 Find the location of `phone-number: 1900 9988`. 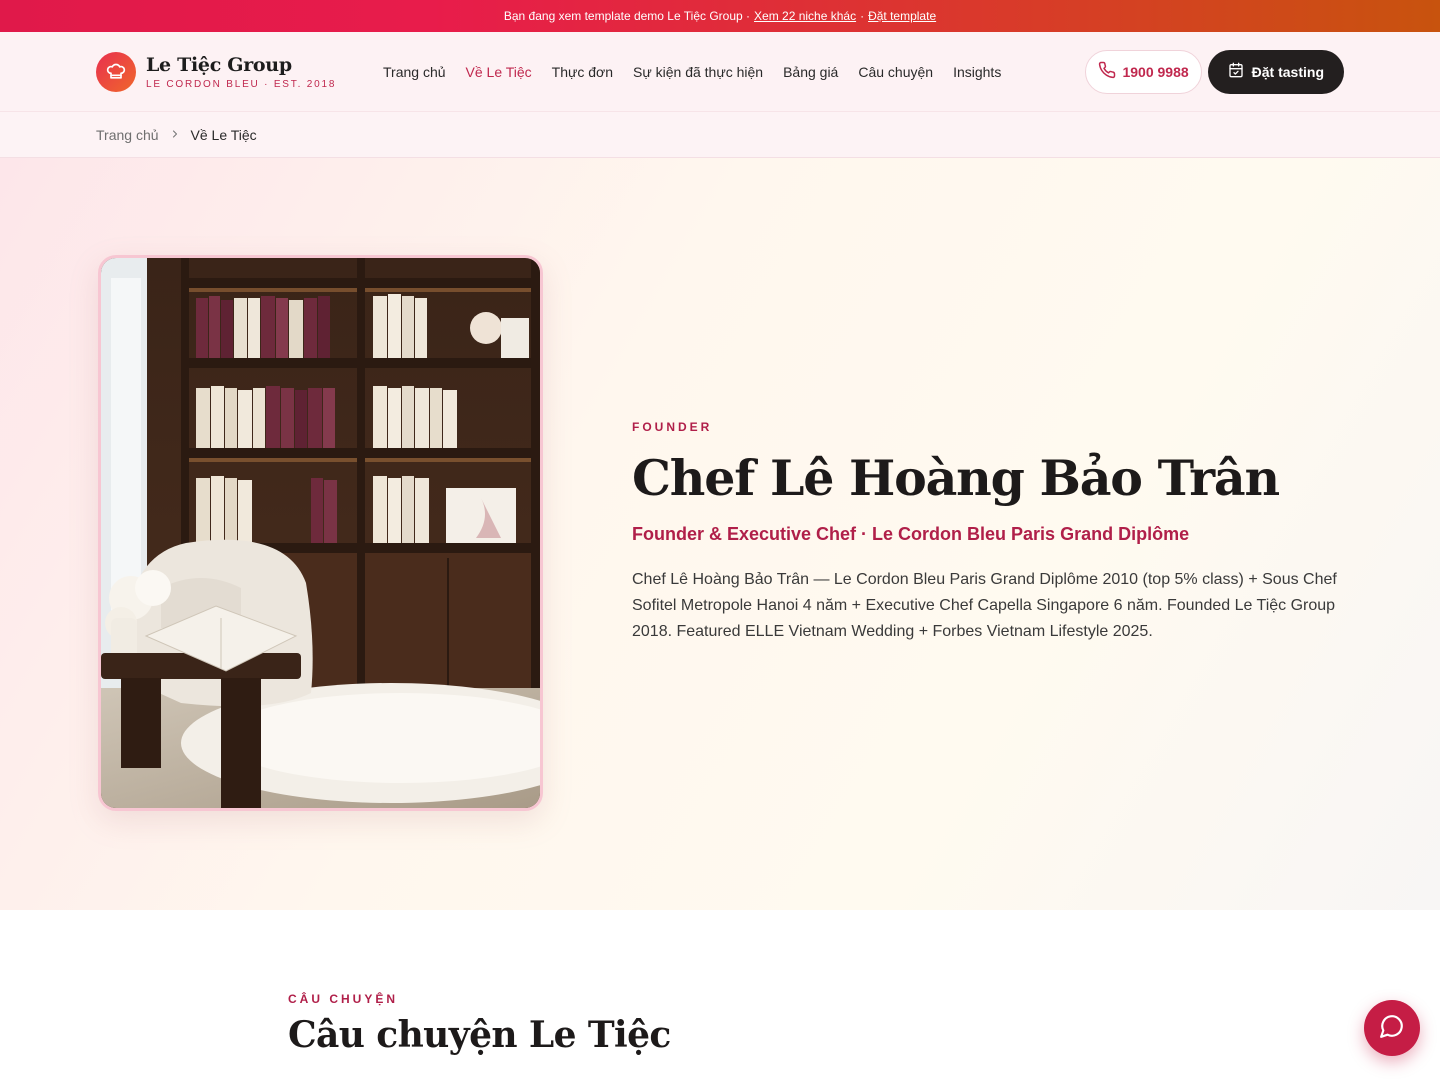

phone-number: 1900 9988 is located at coordinates (1155, 71).